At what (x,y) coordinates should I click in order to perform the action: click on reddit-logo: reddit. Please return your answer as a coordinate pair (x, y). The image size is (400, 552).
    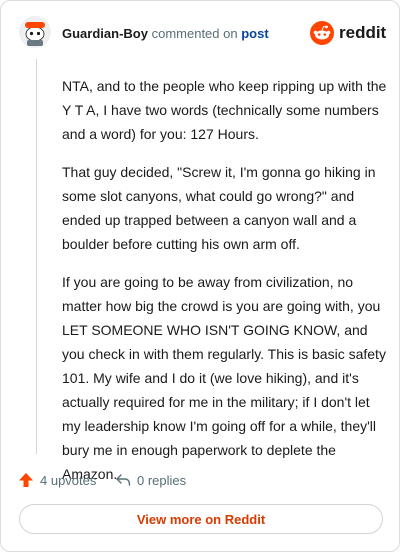
    Looking at the image, I should click on (348, 35).